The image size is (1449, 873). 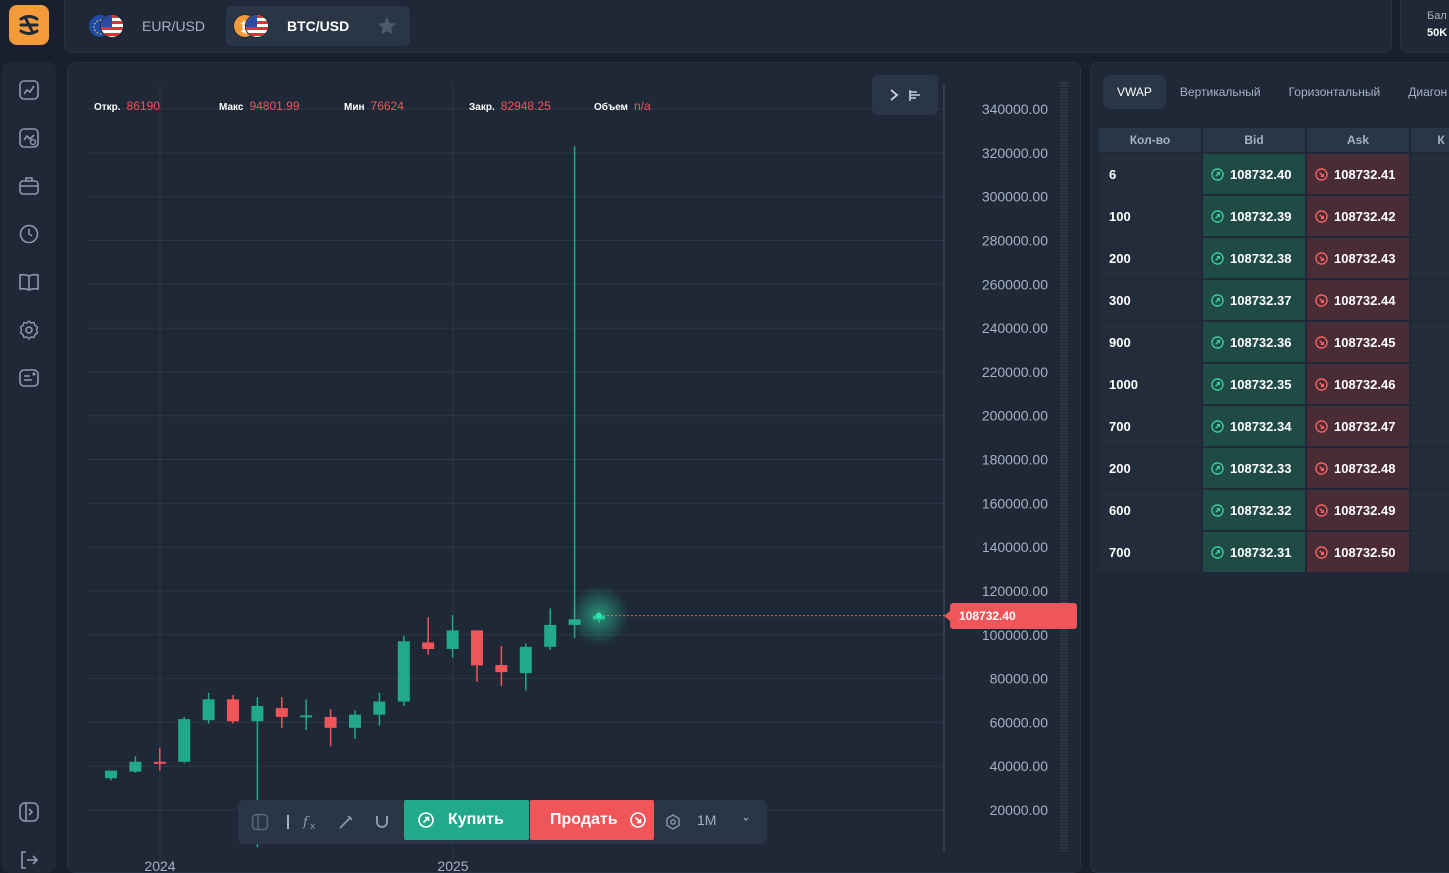 What do you see at coordinates (1335, 92) in the screenshot?
I see `tab-horizontal: Горизонтальный` at bounding box center [1335, 92].